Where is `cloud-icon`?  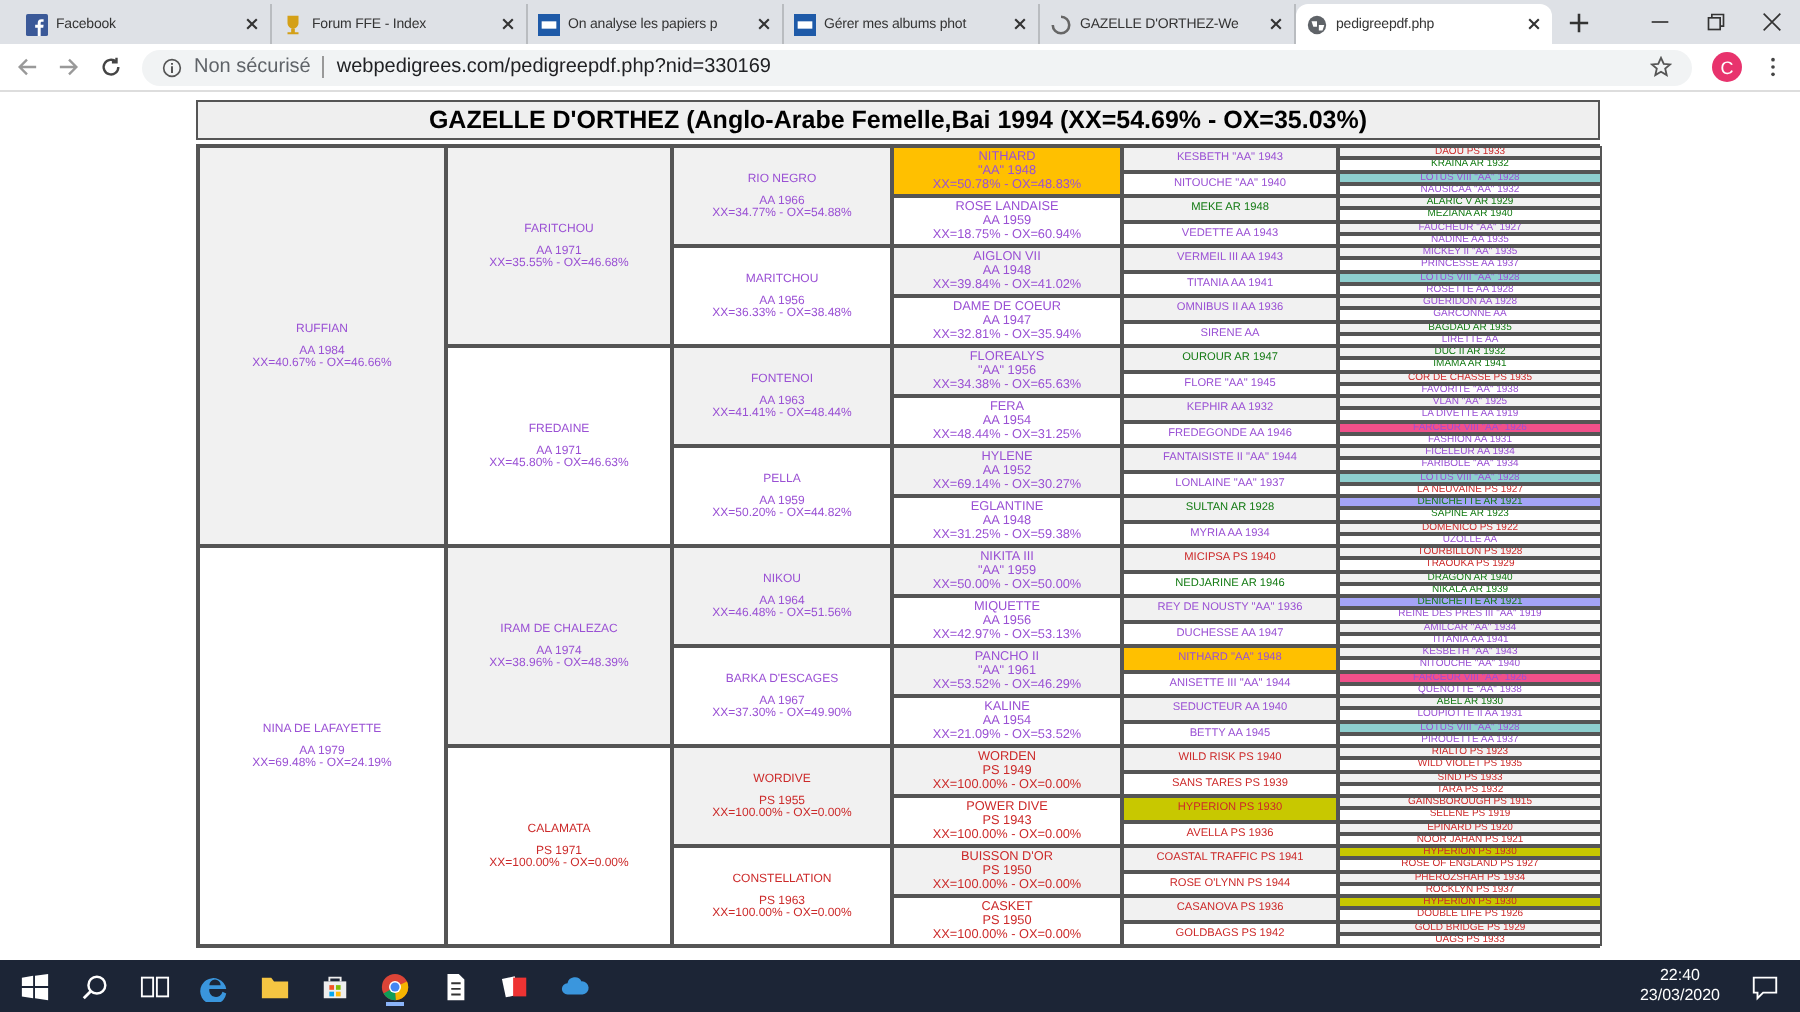
cloud-icon is located at coordinates (575, 986).